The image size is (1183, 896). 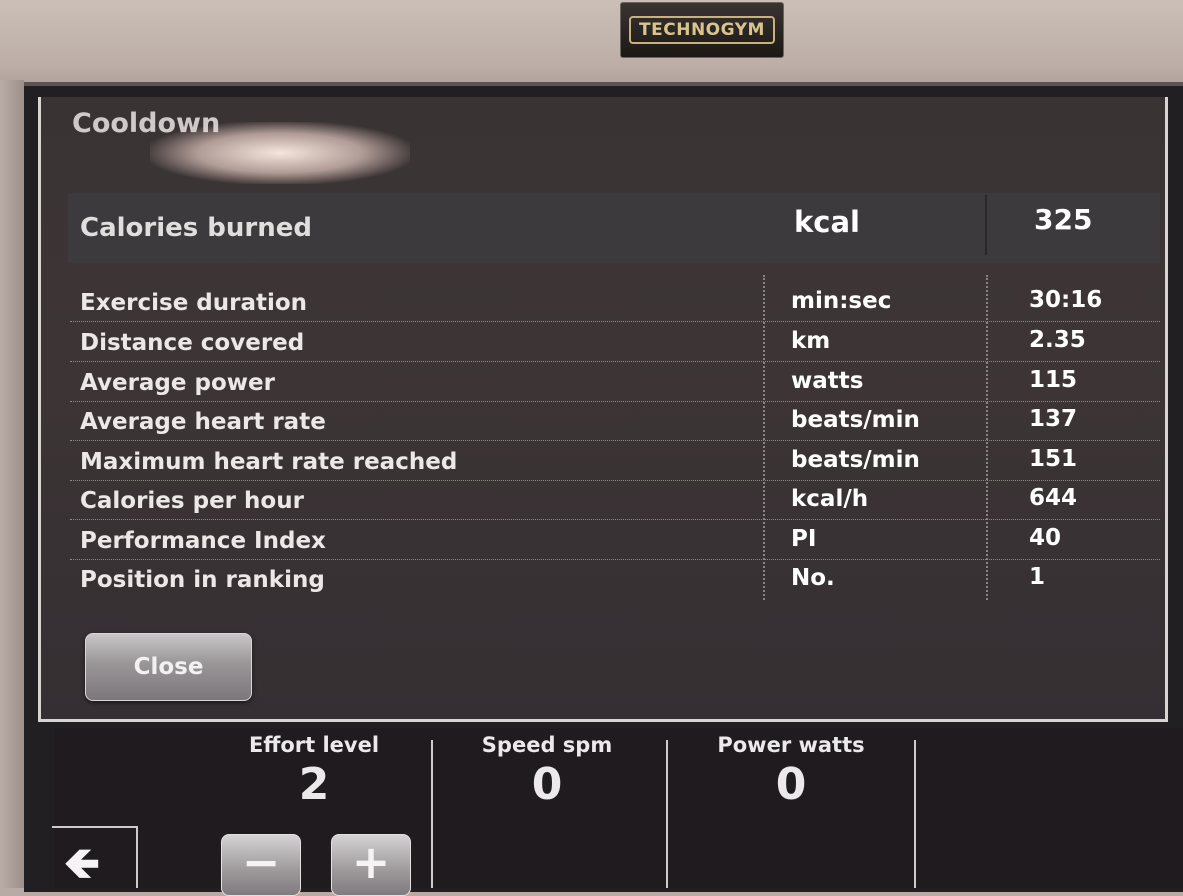 What do you see at coordinates (615, 301) in the screenshot?
I see `stats-row-exercise-duration: Exercise duration min:sec 30:16` at bounding box center [615, 301].